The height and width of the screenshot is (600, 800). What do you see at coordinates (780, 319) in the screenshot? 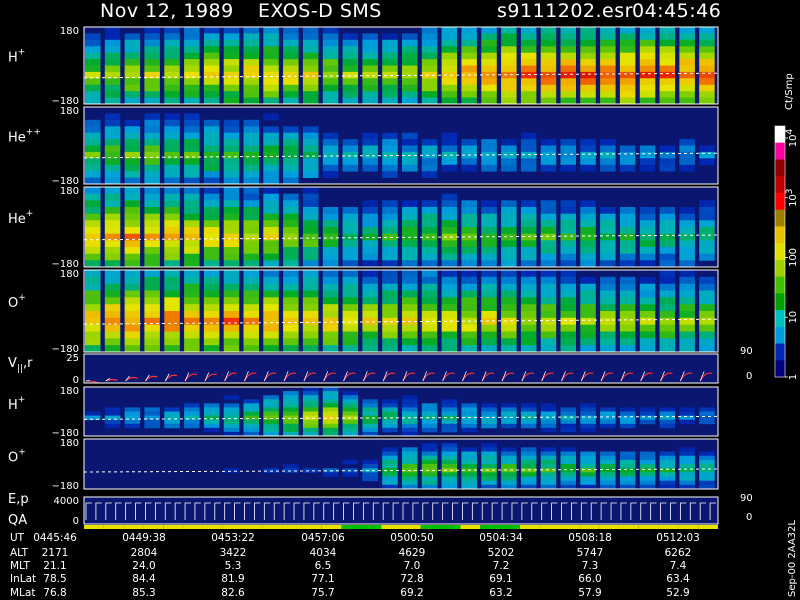
I see `colorbar-segment` at bounding box center [780, 319].